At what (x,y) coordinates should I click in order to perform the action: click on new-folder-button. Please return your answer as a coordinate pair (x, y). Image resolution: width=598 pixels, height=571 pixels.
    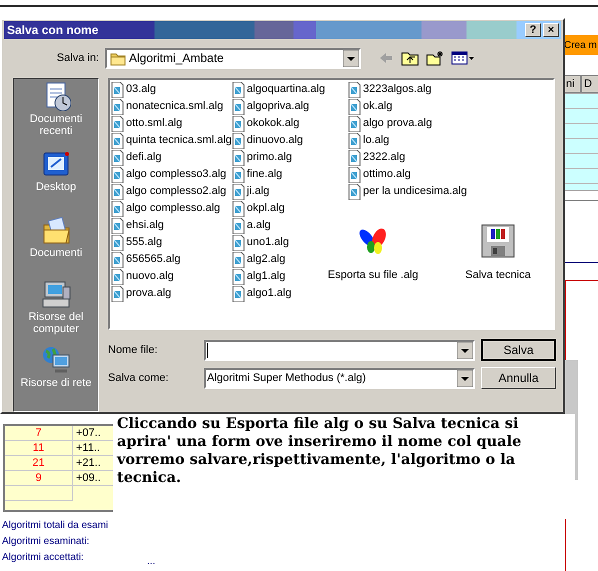
    Looking at the image, I should click on (435, 58).